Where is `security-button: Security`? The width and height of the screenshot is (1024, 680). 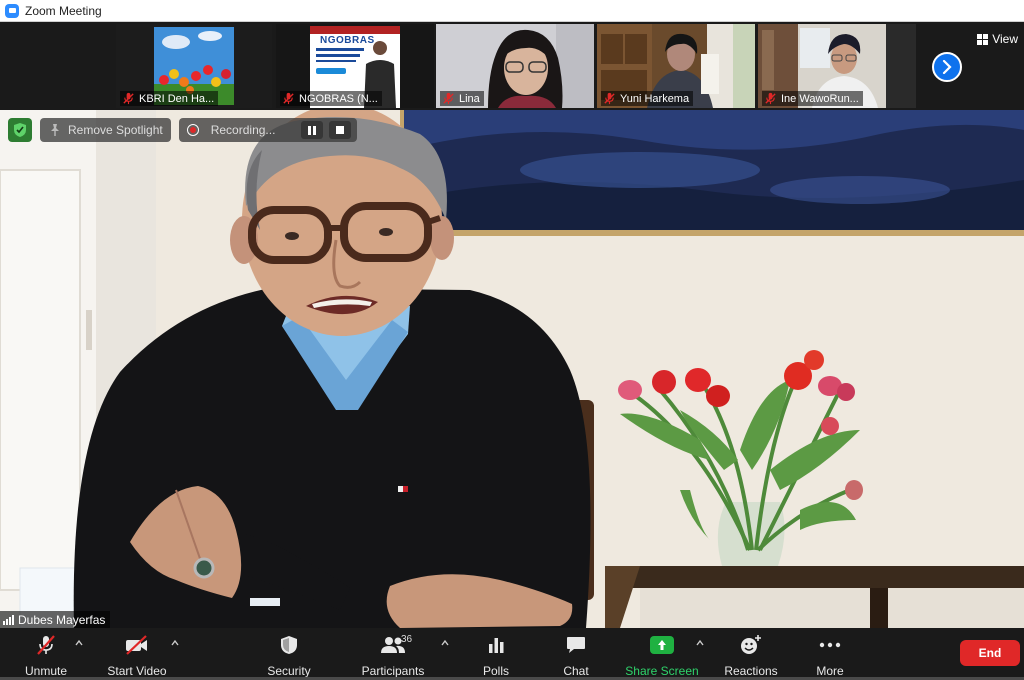 security-button: Security is located at coordinates (289, 654).